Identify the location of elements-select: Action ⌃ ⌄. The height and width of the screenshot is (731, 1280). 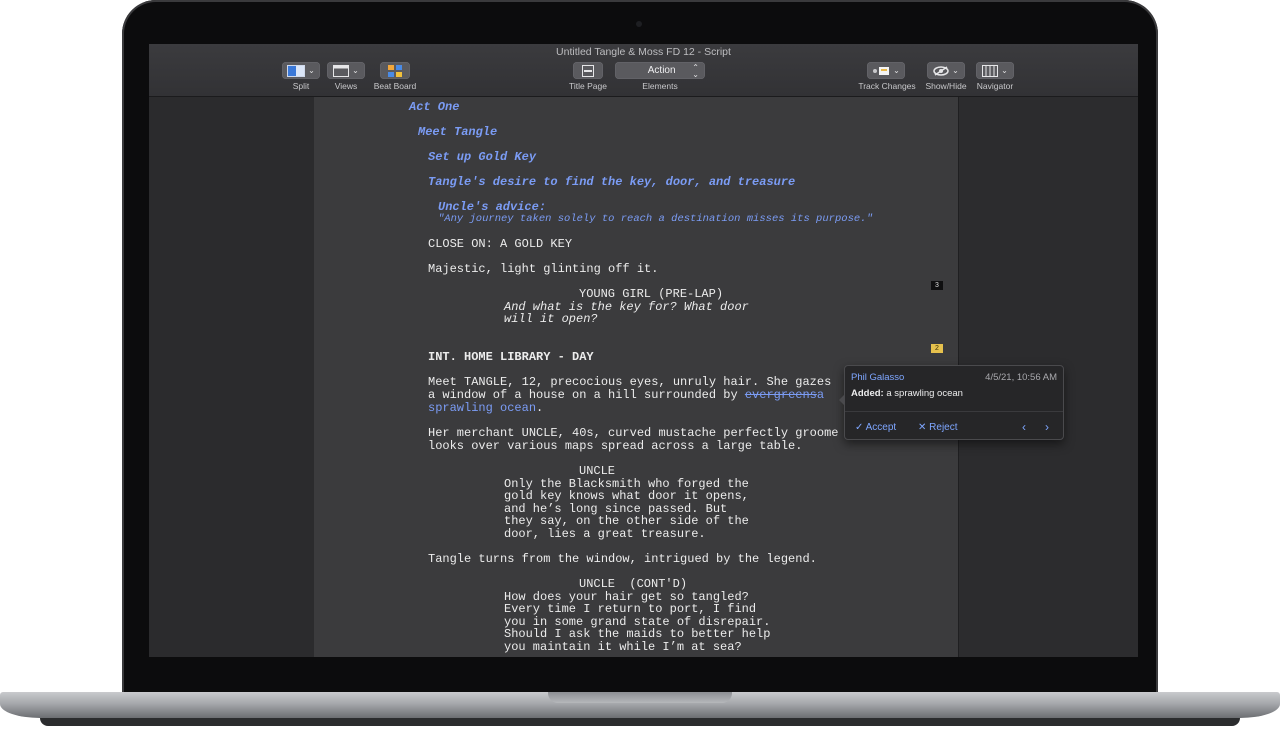
(660, 70).